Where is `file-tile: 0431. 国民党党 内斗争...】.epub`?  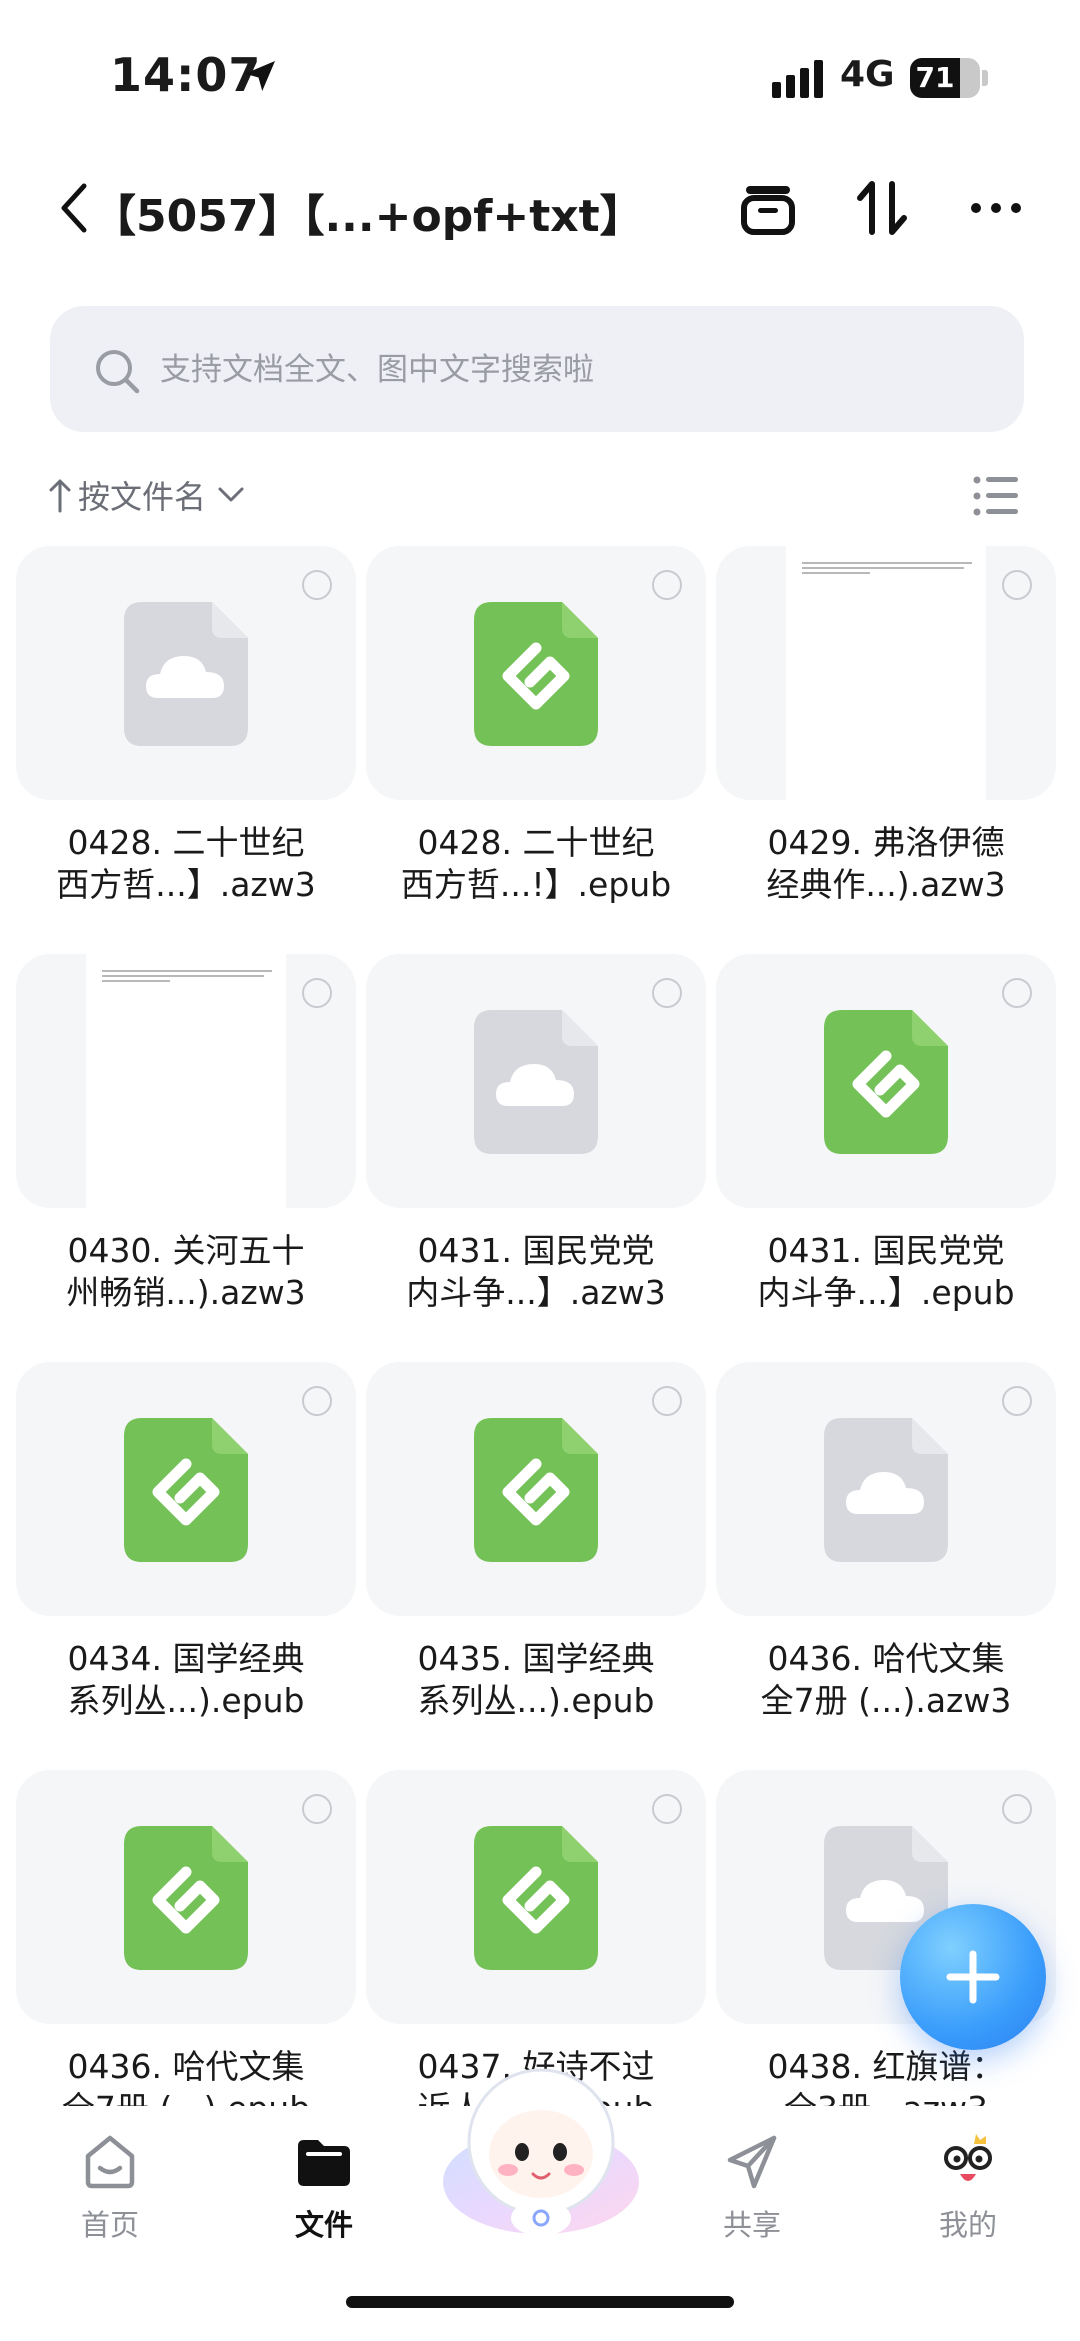 file-tile: 0431. 国民党党 内斗争...】.epub is located at coordinates (886, 1154).